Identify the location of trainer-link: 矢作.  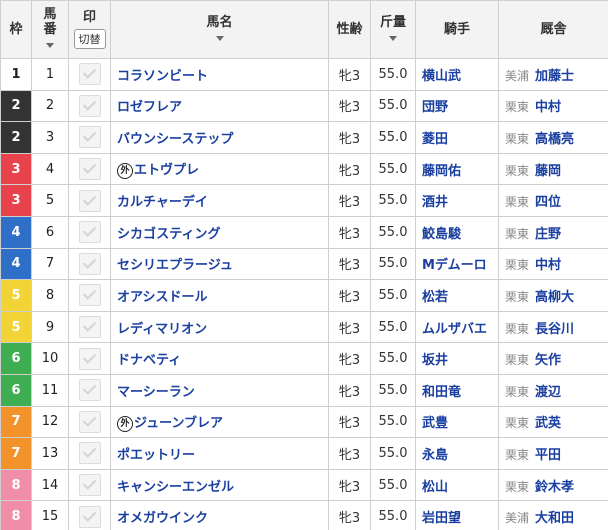
(548, 360).